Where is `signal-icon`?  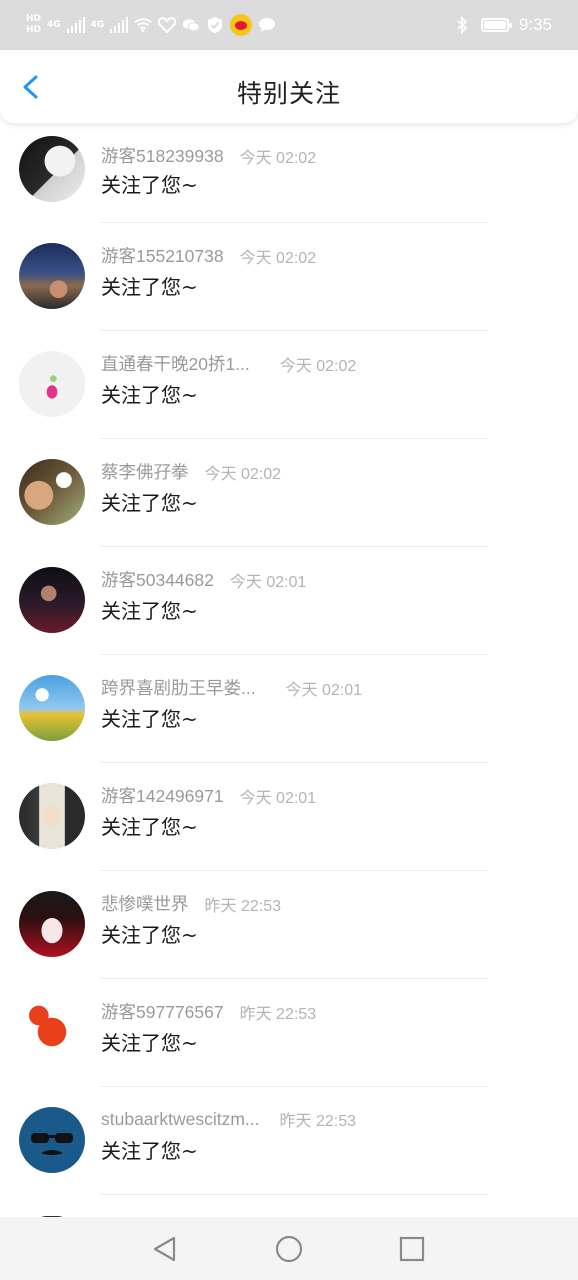 signal-icon is located at coordinates (75, 25).